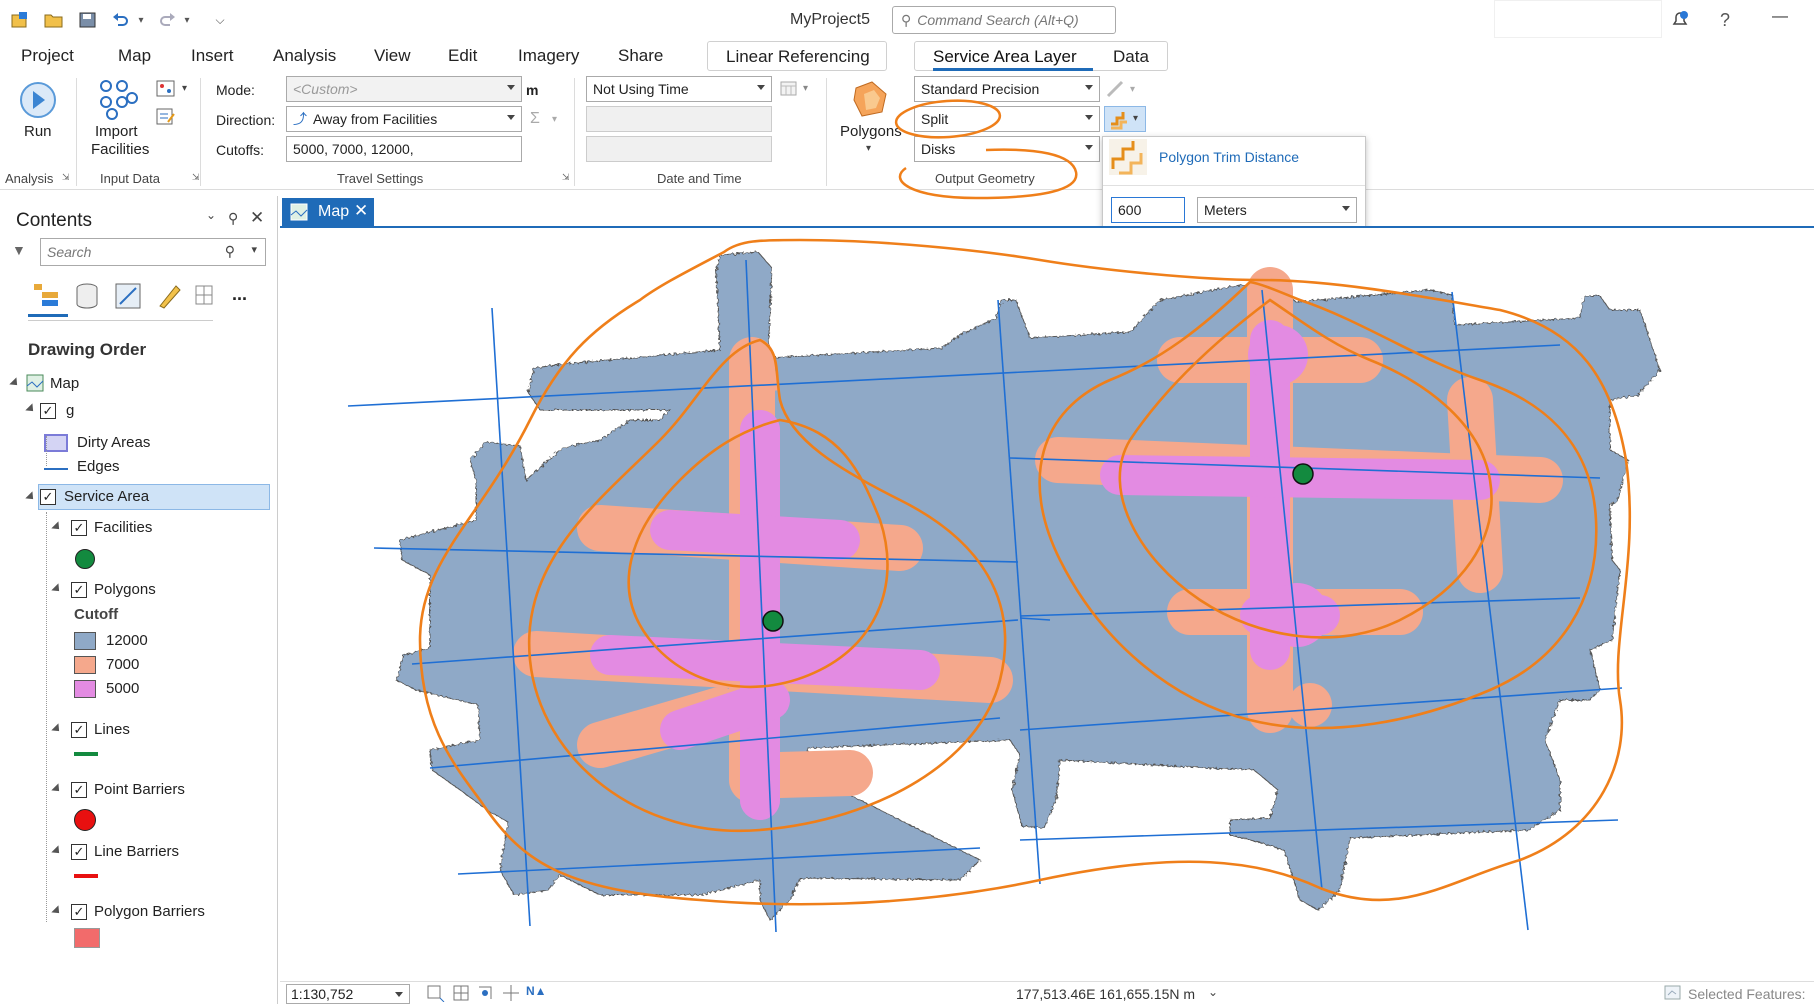 The height and width of the screenshot is (1005, 1814). What do you see at coordinates (233, 218) in the screenshot?
I see `pin-icon: ⚲` at bounding box center [233, 218].